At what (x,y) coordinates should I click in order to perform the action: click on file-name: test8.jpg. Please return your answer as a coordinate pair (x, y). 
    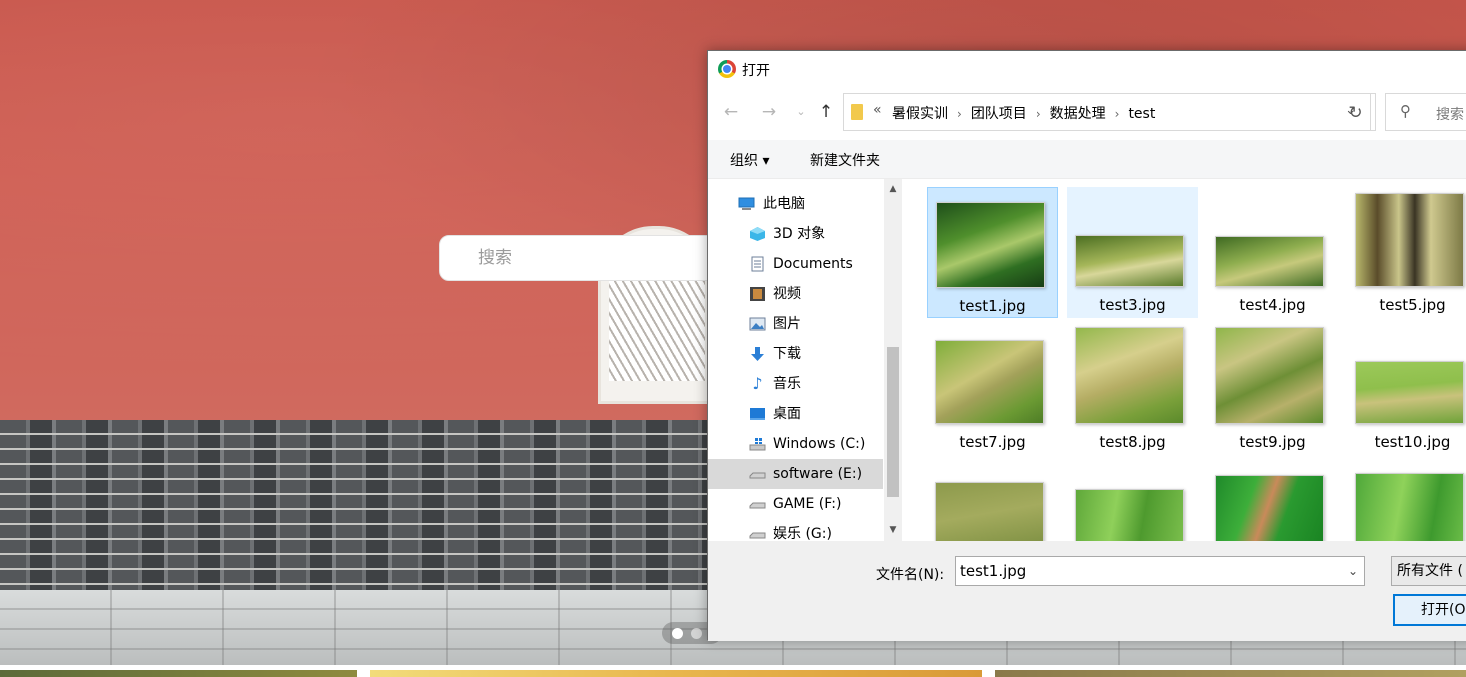
    Looking at the image, I should click on (1132, 442).